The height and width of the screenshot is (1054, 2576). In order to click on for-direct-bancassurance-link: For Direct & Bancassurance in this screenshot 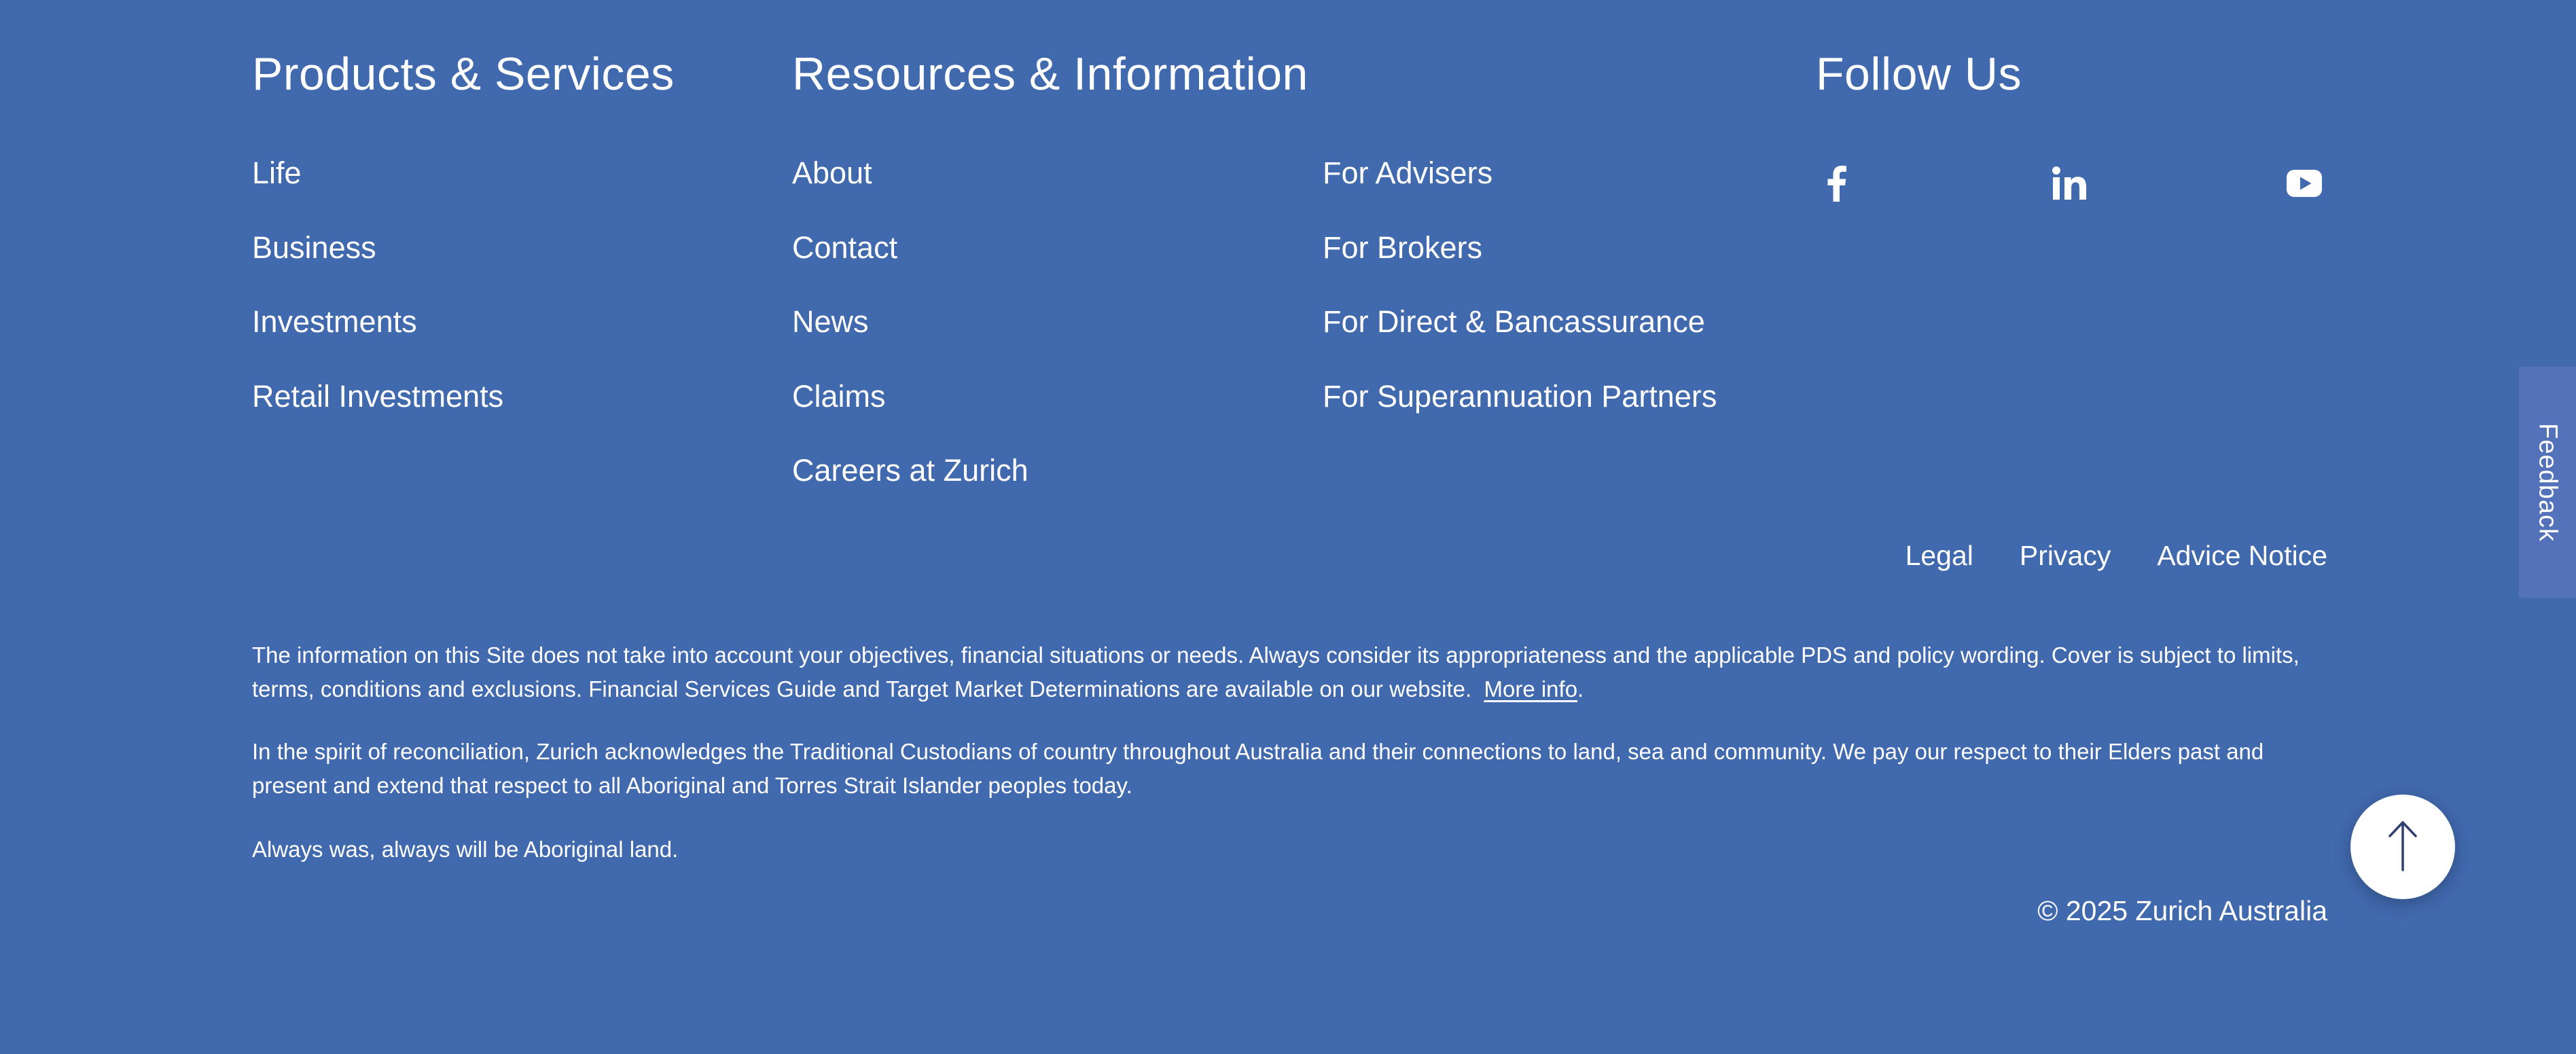, I will do `click(1514, 321)`.